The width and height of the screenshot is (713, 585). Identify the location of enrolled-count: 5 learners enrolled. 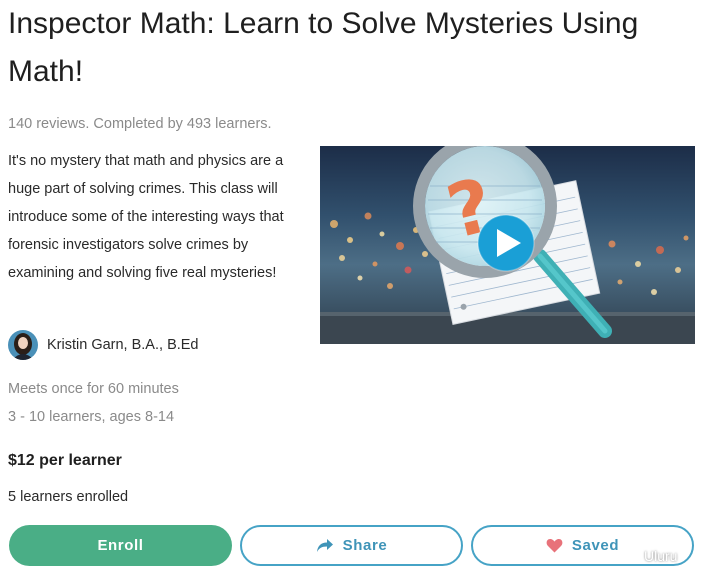
(68, 497).